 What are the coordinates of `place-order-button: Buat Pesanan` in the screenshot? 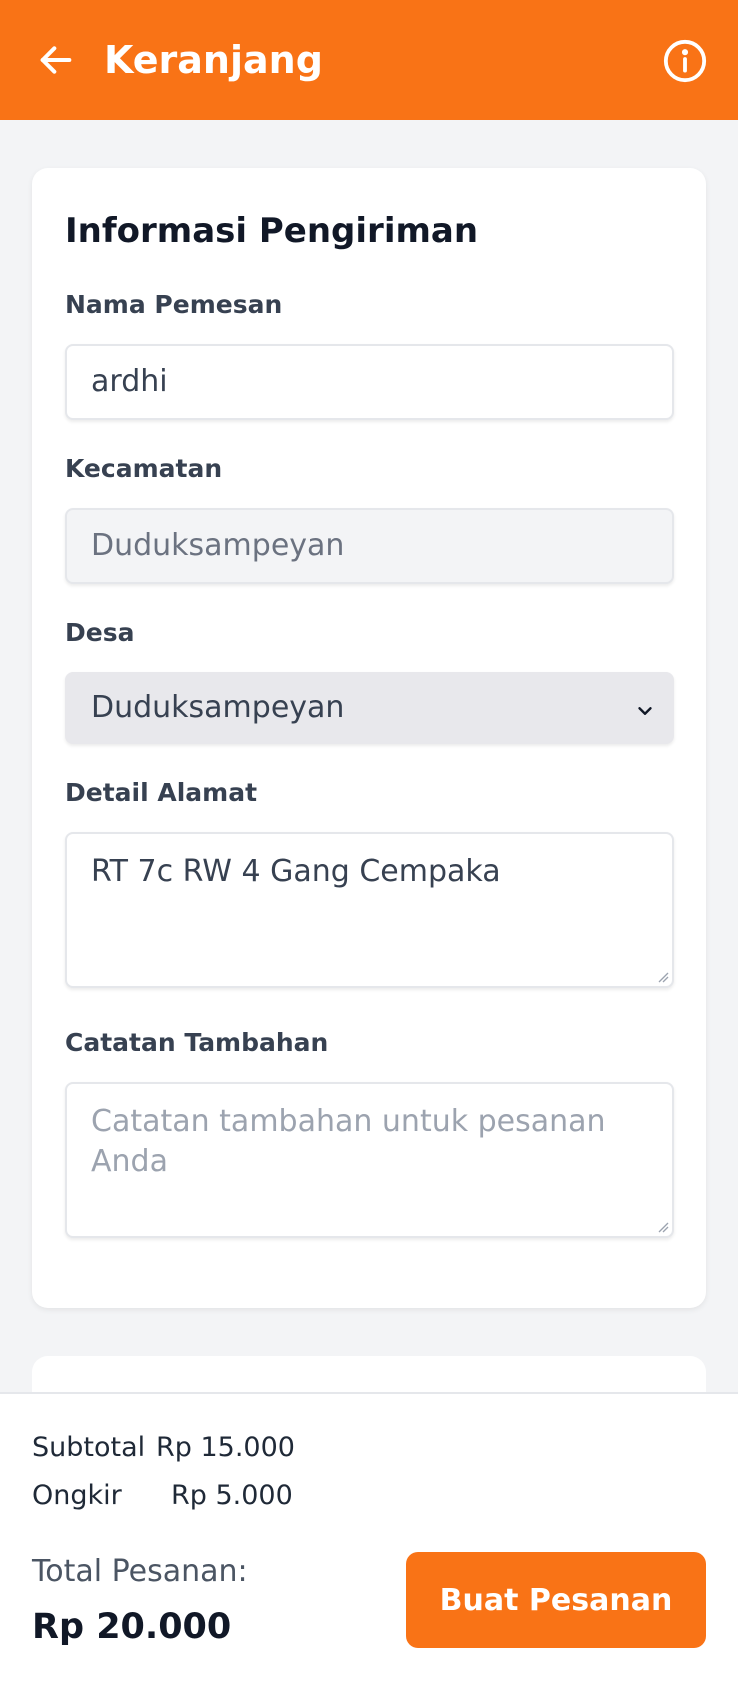 It's located at (556, 1600).